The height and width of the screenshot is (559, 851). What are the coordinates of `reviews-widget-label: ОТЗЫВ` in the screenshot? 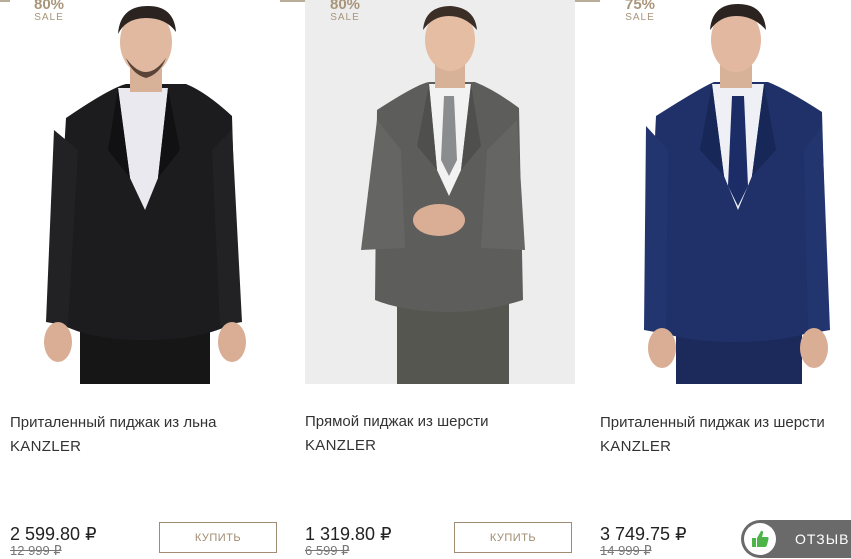 It's located at (822, 539).